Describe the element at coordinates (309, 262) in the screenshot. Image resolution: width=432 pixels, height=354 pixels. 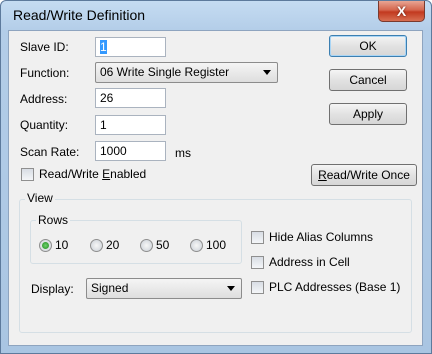
I see `address-in-cell-label: Address in Cell` at that location.